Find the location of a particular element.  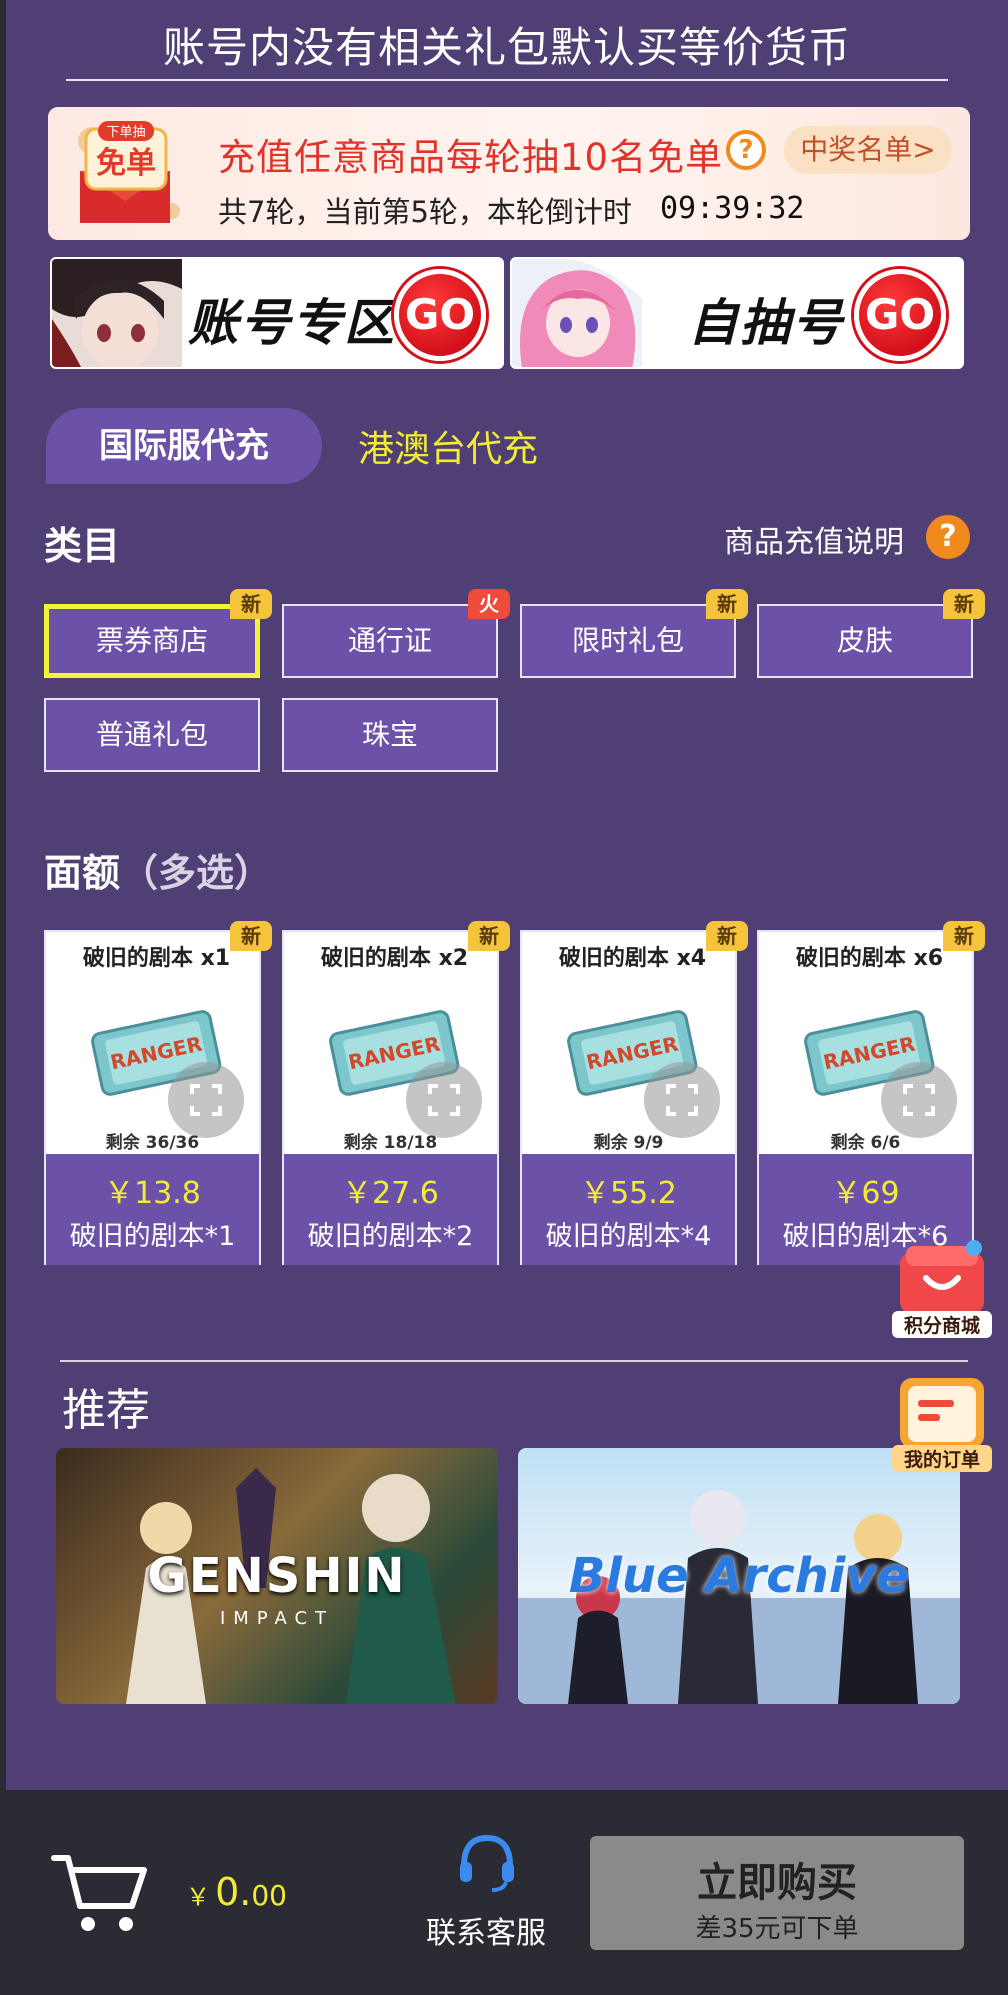

product-footer: ￥27.6 破旧的剧本*2 is located at coordinates (390, 1209).